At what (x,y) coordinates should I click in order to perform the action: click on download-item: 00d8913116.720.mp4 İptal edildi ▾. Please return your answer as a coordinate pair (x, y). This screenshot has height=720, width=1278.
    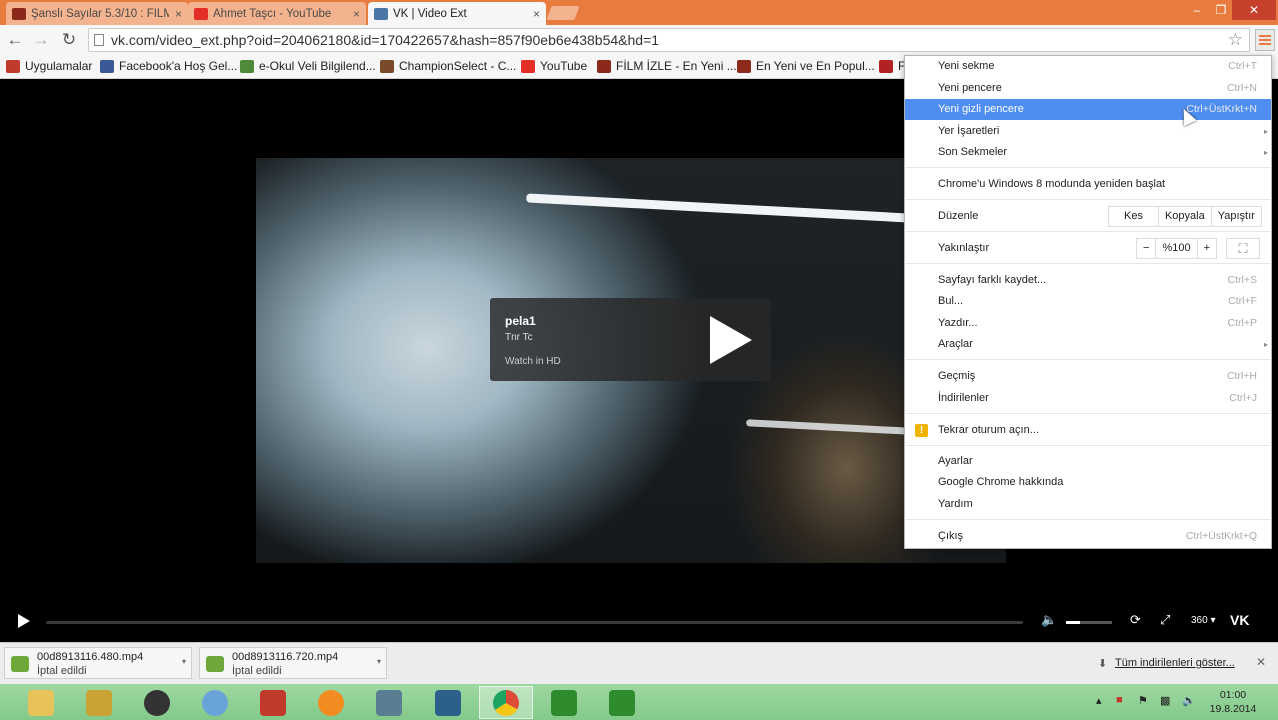
    Looking at the image, I should click on (293, 663).